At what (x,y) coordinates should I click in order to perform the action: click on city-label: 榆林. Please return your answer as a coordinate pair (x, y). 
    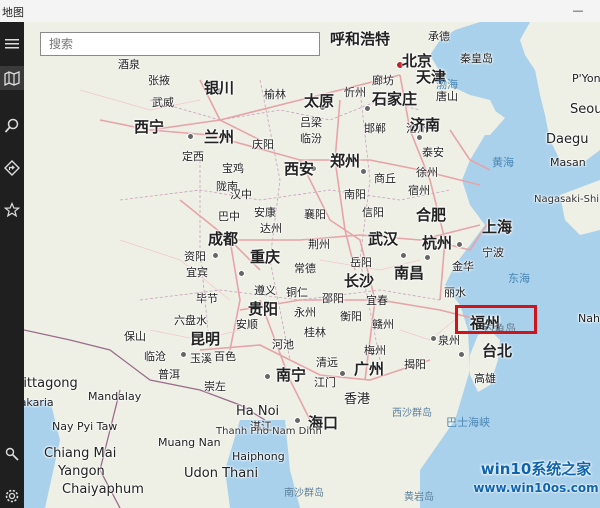
    Looking at the image, I should click on (275, 94).